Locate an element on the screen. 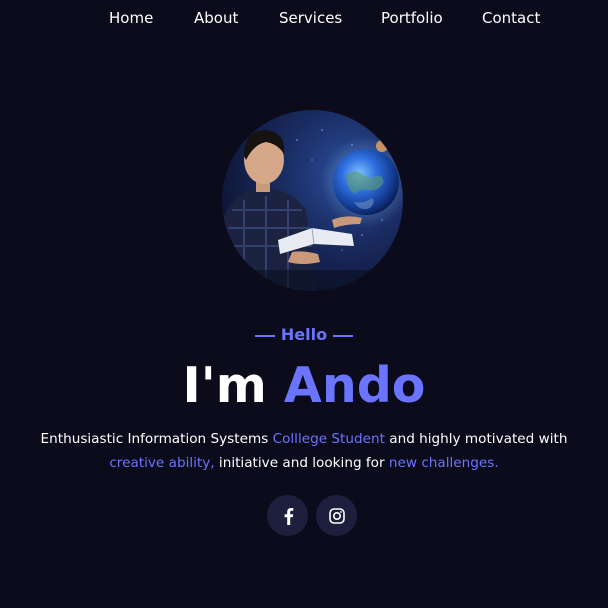 This screenshot has width=608, height=608. description-part-2: and highly motivated with is located at coordinates (476, 439).